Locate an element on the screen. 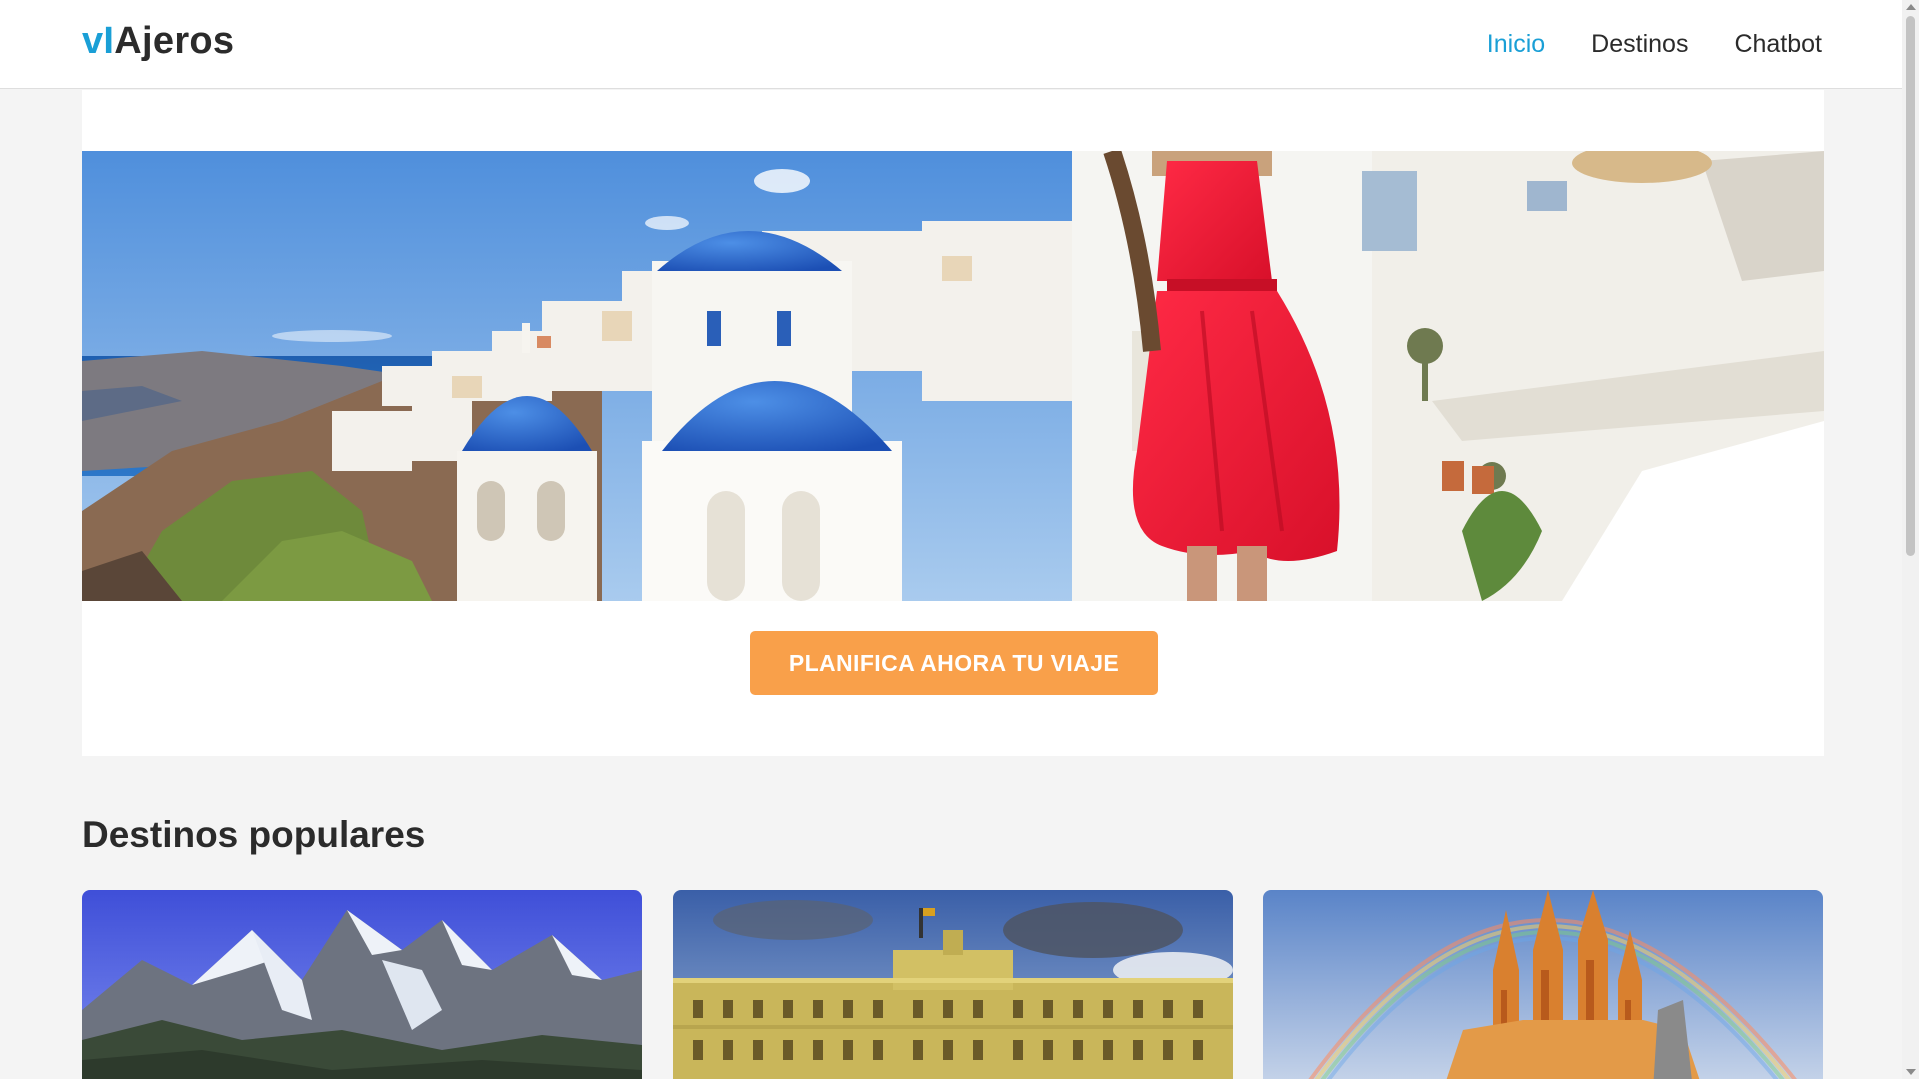 The height and width of the screenshot is (1079, 1919). scroll-down-arrow-icon is located at coordinates (1911, 1072).